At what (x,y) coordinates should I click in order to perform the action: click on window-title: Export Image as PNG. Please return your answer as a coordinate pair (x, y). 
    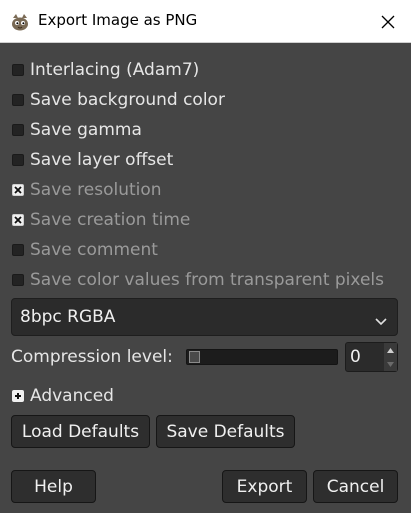
    Looking at the image, I should click on (118, 20).